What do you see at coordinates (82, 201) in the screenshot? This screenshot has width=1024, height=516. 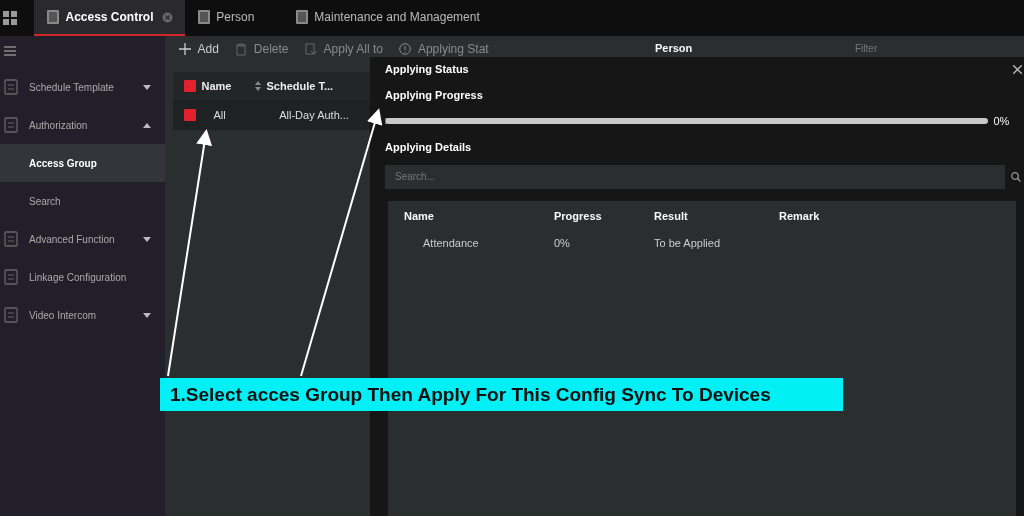 I see `sidebar-item: Search` at bounding box center [82, 201].